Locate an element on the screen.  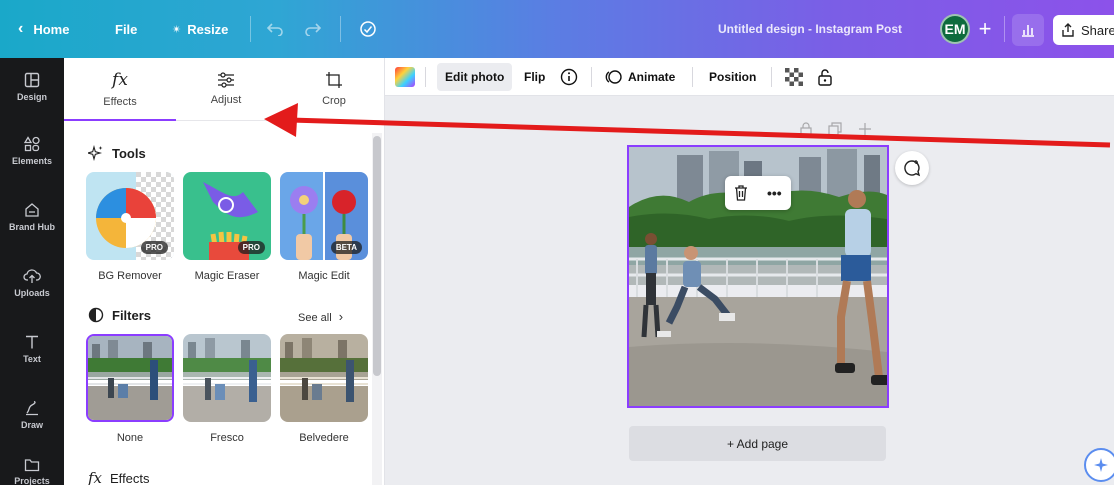
rail-label: Brand Hub is located at coordinates (32, 227).